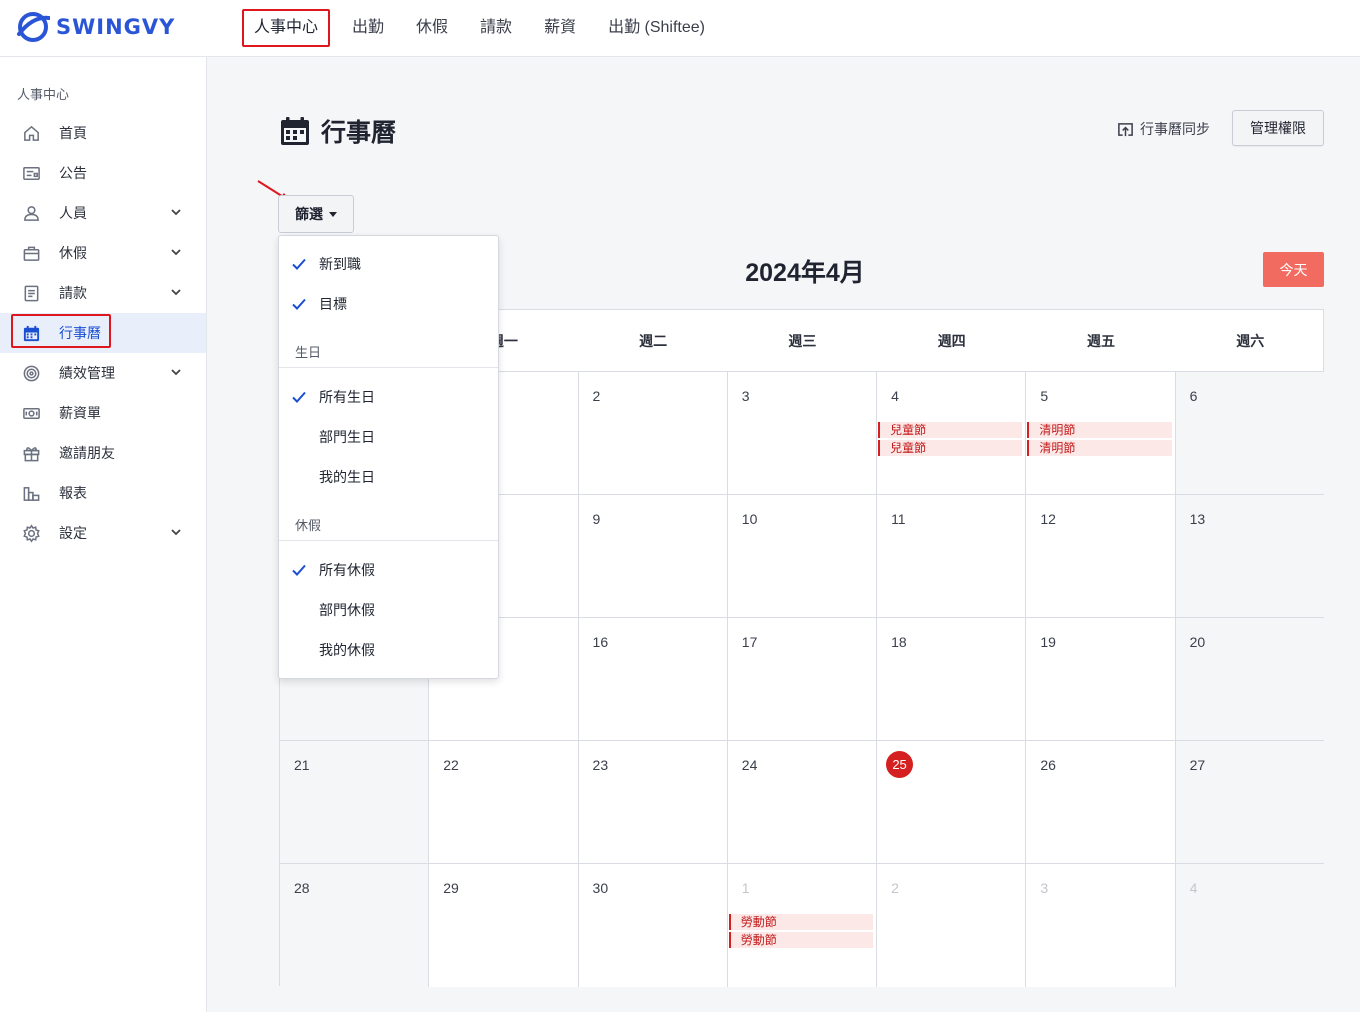 This screenshot has width=1360, height=1012. I want to click on calendar-day-cell: 23, so click(653, 802).